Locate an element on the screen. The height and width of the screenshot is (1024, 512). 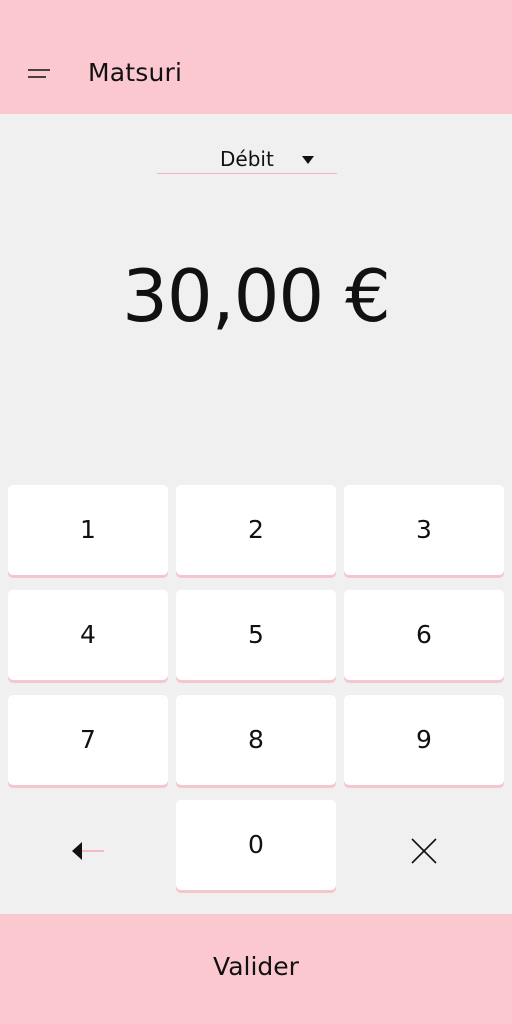
clear-button is located at coordinates (424, 851).